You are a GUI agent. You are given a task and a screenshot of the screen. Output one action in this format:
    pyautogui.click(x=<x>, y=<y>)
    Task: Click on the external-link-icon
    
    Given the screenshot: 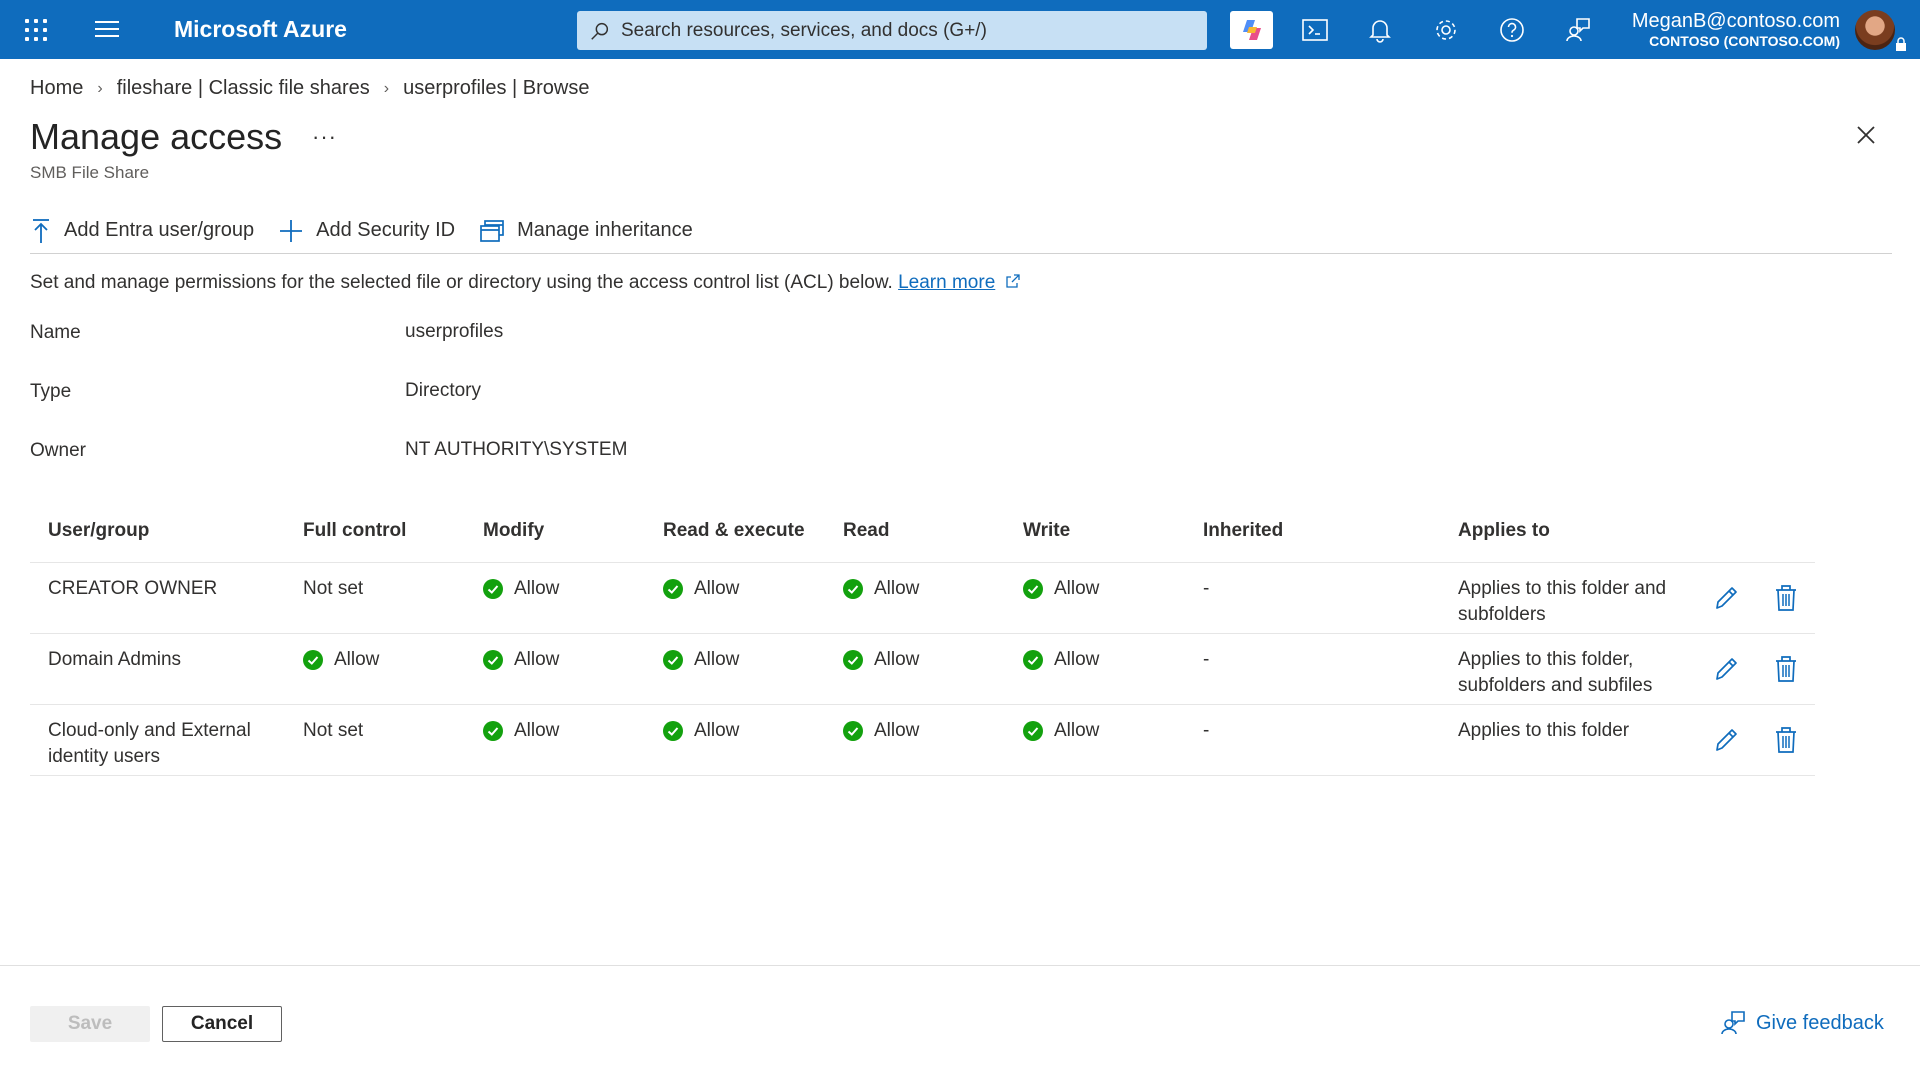 What is the action you would take?
    pyautogui.click(x=1013, y=281)
    